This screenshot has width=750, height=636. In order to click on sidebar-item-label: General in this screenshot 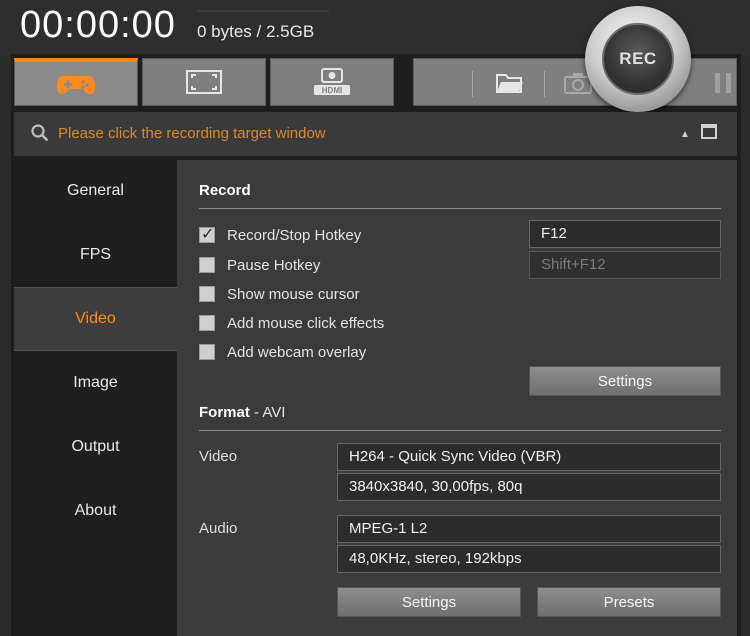, I will do `click(95, 190)`.